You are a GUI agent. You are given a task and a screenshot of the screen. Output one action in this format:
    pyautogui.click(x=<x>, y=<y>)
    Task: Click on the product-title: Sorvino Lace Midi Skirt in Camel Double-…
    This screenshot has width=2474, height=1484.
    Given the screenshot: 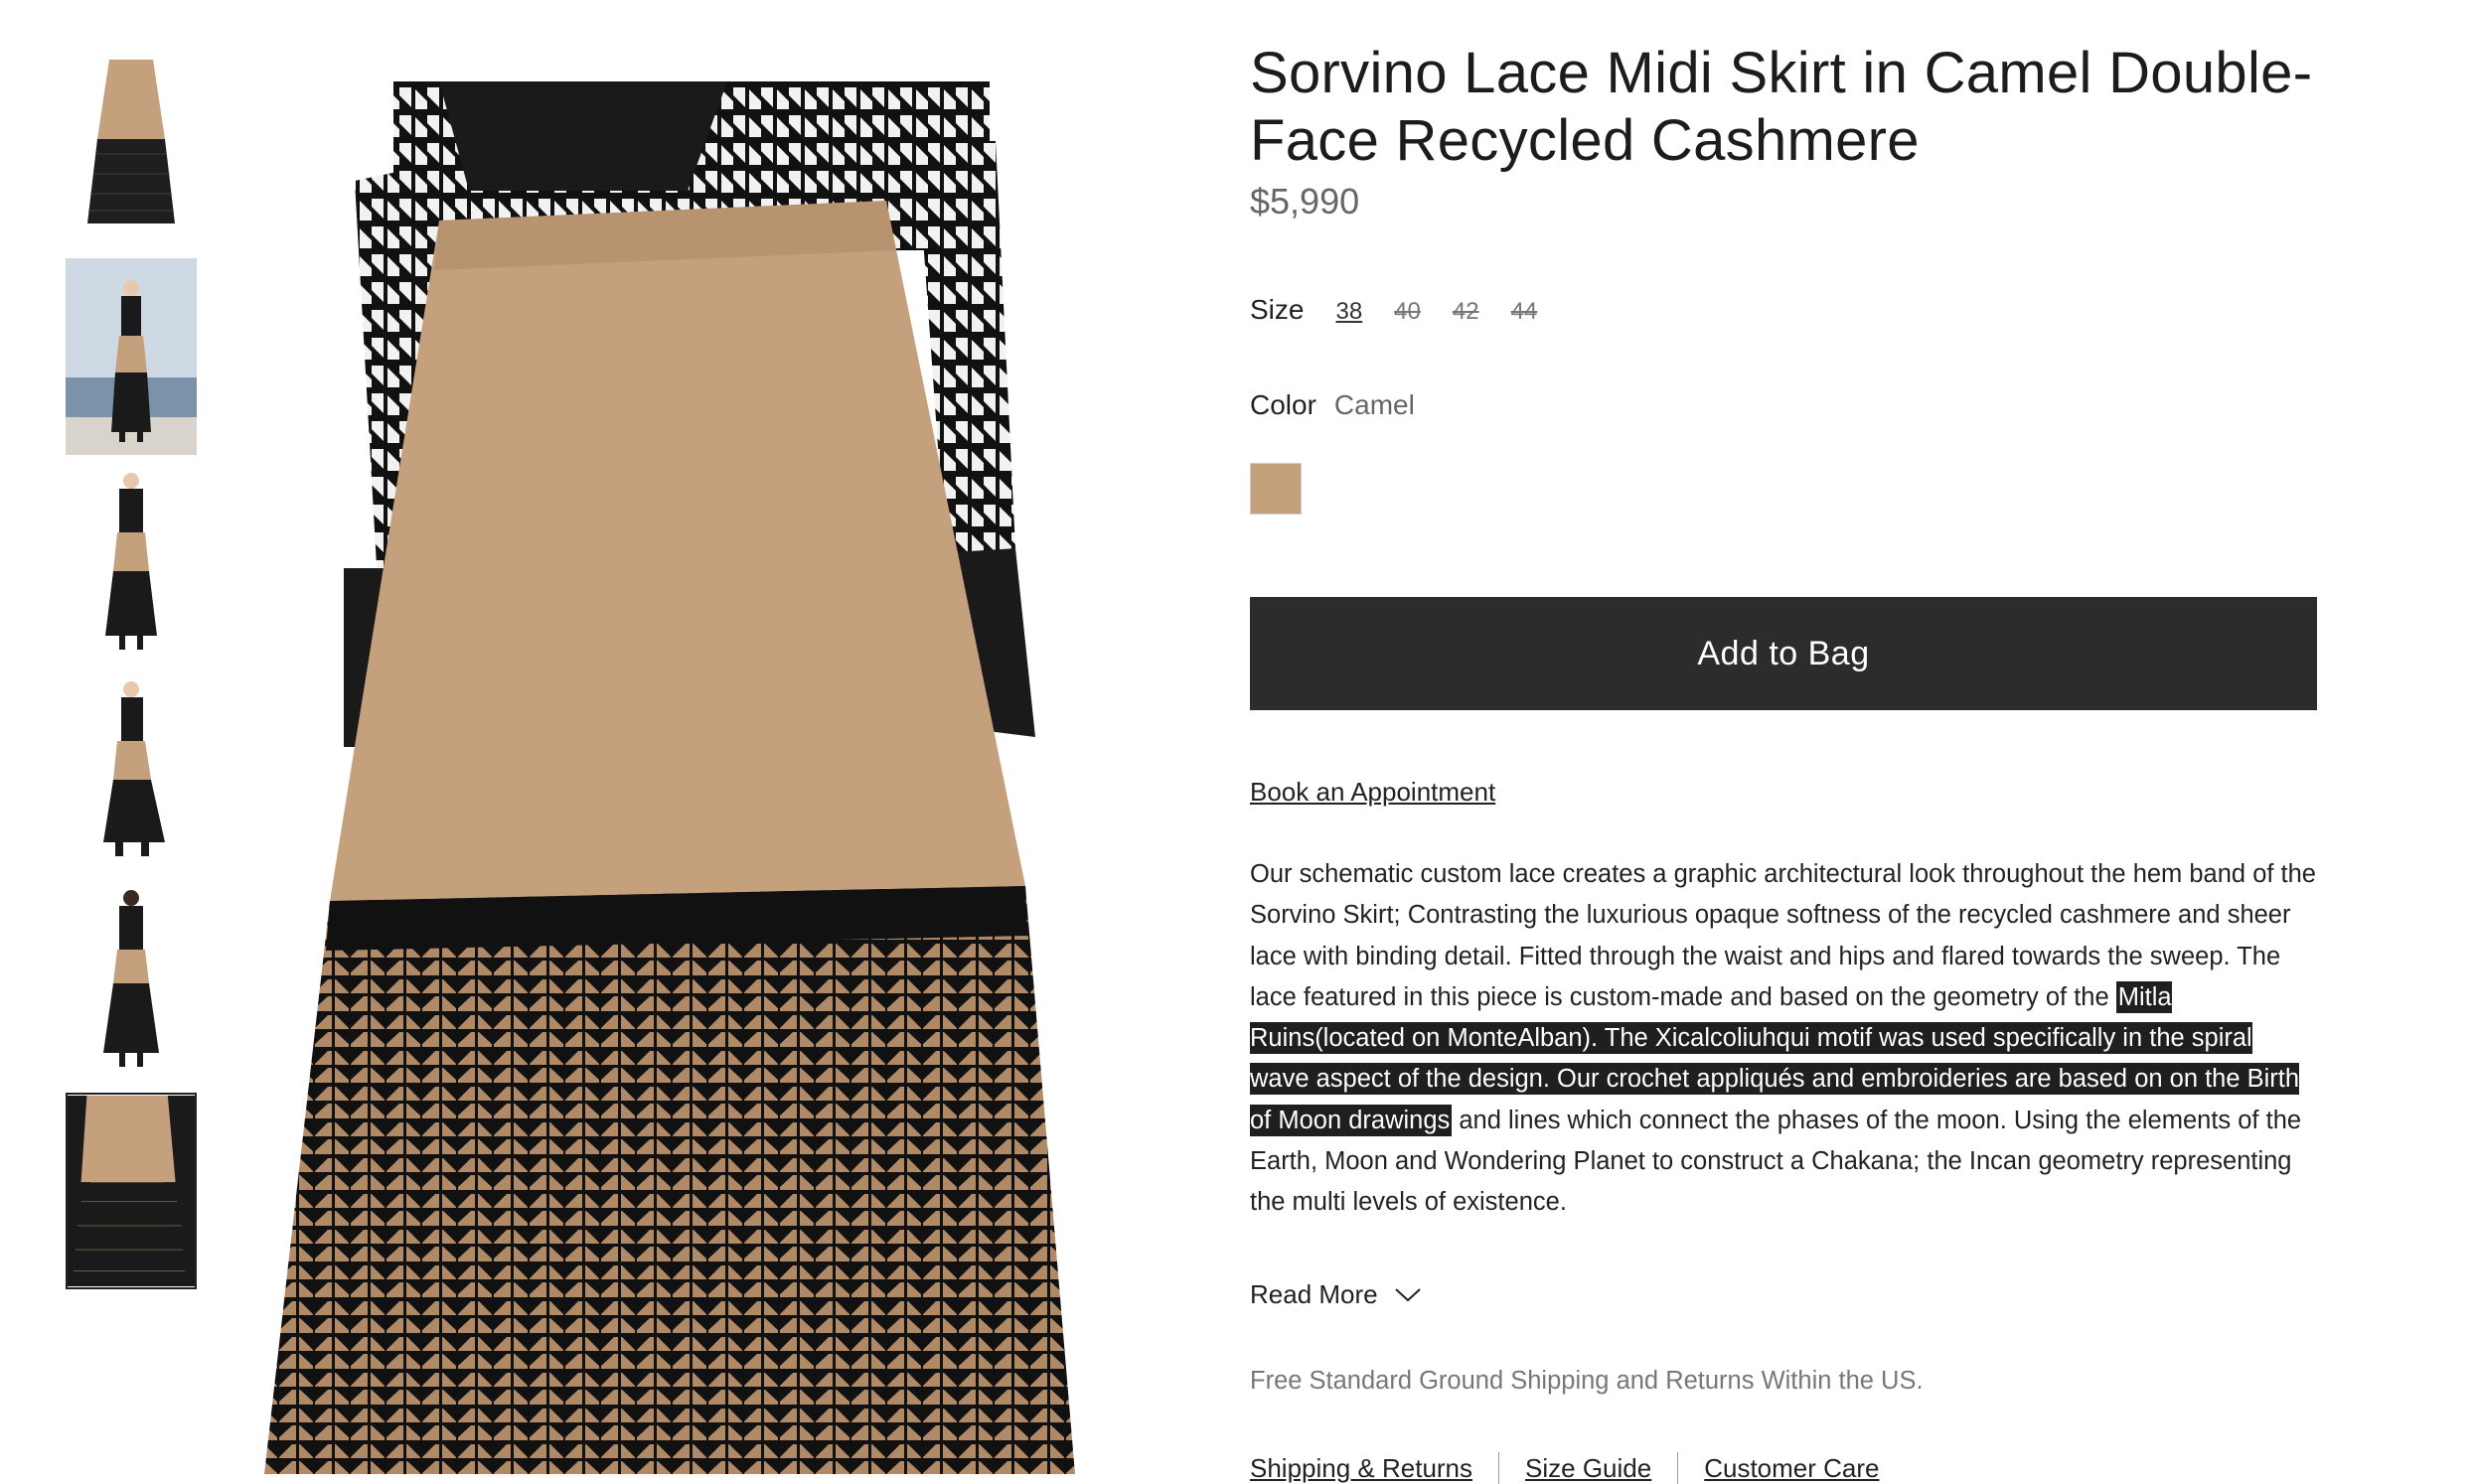 What is the action you would take?
    pyautogui.click(x=1781, y=107)
    